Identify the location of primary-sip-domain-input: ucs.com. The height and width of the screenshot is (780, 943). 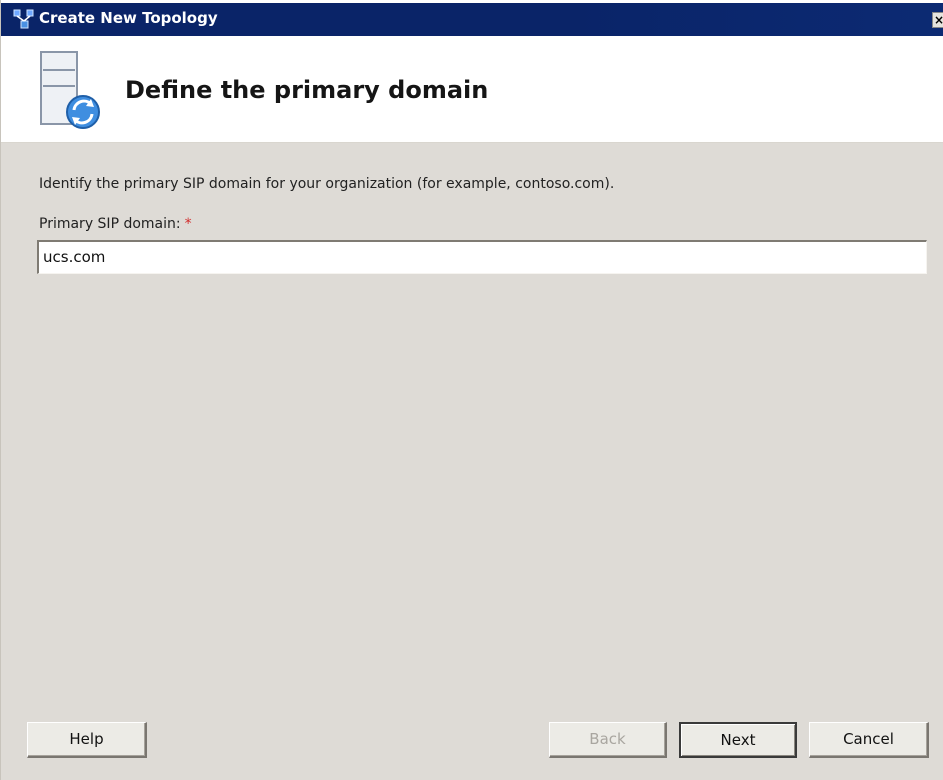
(482, 257).